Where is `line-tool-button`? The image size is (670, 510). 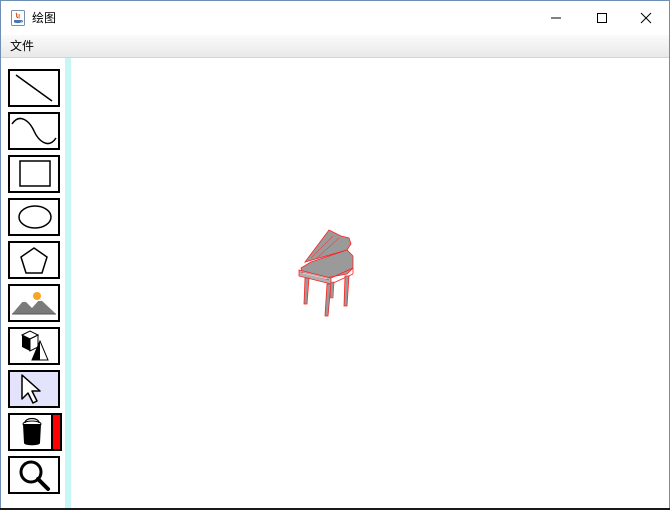
line-tool-button is located at coordinates (34, 88).